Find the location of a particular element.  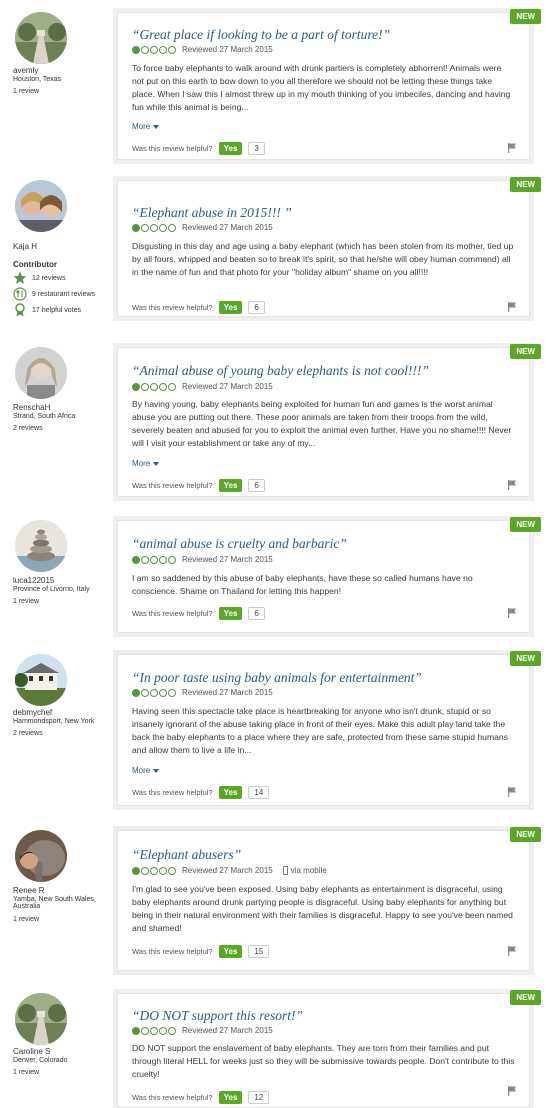

user-location: Denver, Colorado is located at coordinates (40, 1060).